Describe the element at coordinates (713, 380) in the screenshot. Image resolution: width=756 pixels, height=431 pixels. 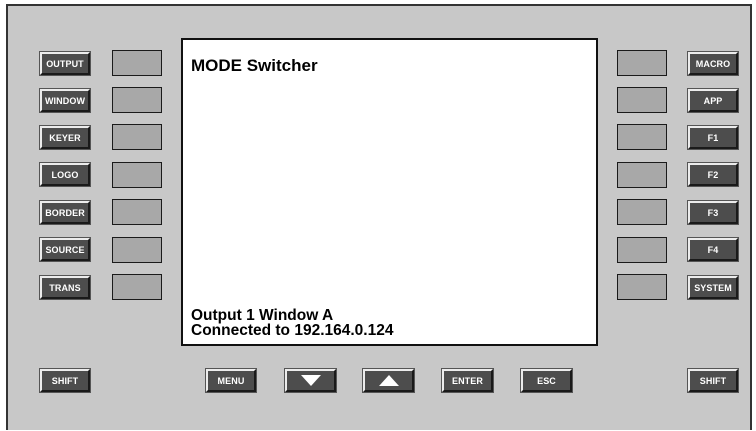
I see `shift-right-button: SHIFT` at that location.